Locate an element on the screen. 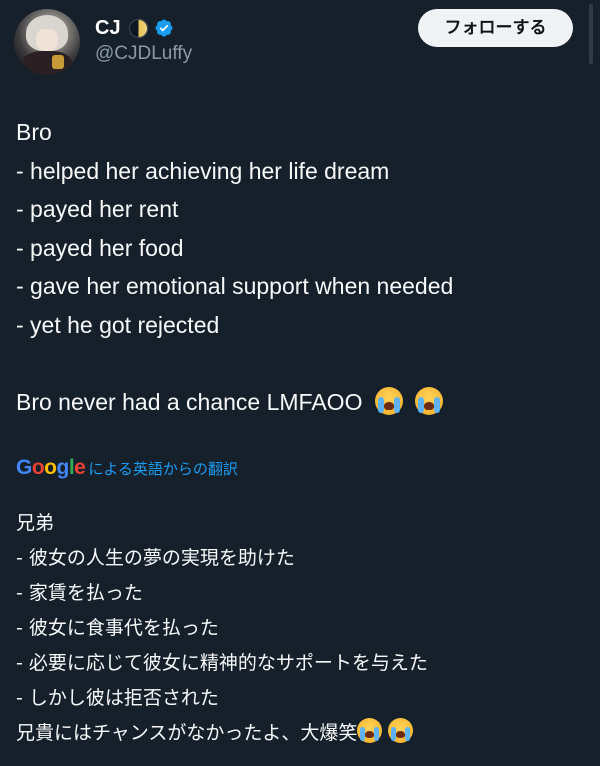 The height and width of the screenshot is (766, 600). scrollbar-thumb is located at coordinates (591, 34).